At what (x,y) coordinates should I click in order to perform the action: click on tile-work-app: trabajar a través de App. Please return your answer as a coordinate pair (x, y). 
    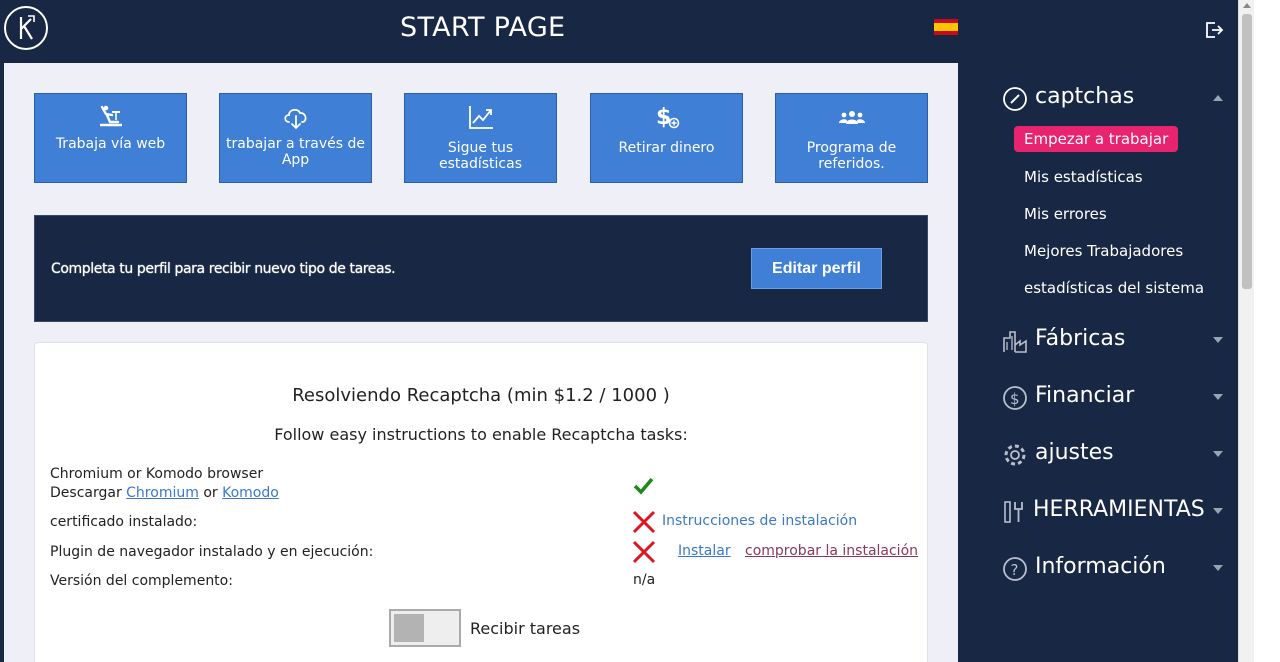
    Looking at the image, I should click on (295, 138).